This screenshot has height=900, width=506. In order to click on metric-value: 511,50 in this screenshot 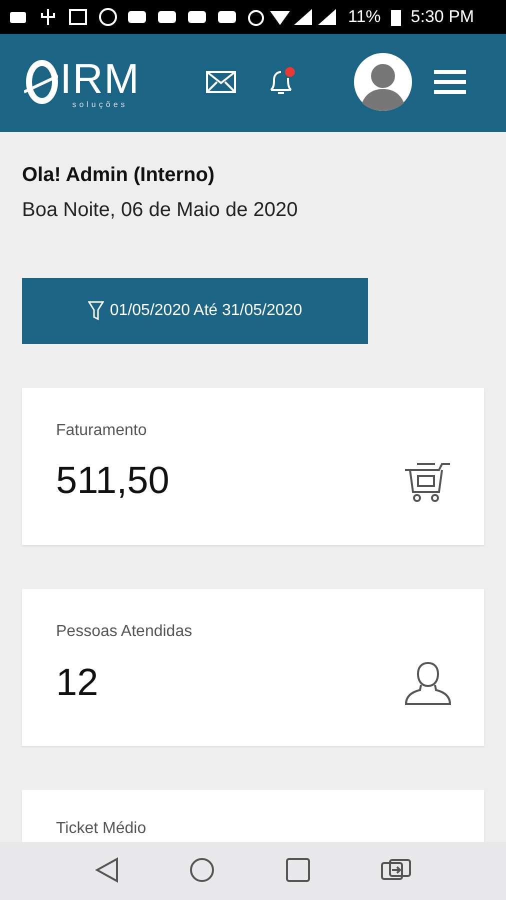, I will do `click(113, 481)`.